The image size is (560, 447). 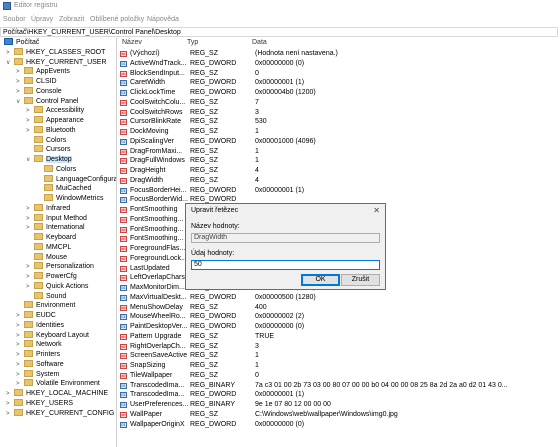 I want to click on column-header-name: Název, so click(x=132, y=43).